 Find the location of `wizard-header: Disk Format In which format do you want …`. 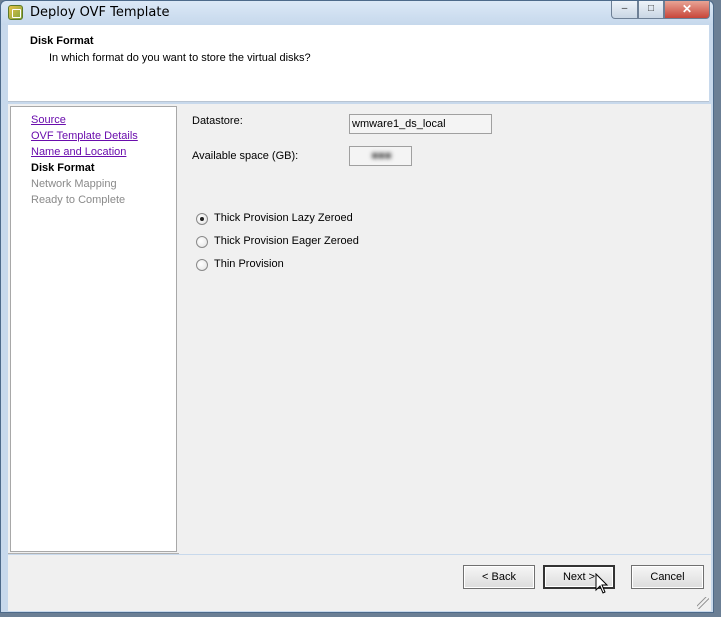

wizard-header: Disk Format In which format do you want … is located at coordinates (358, 63).